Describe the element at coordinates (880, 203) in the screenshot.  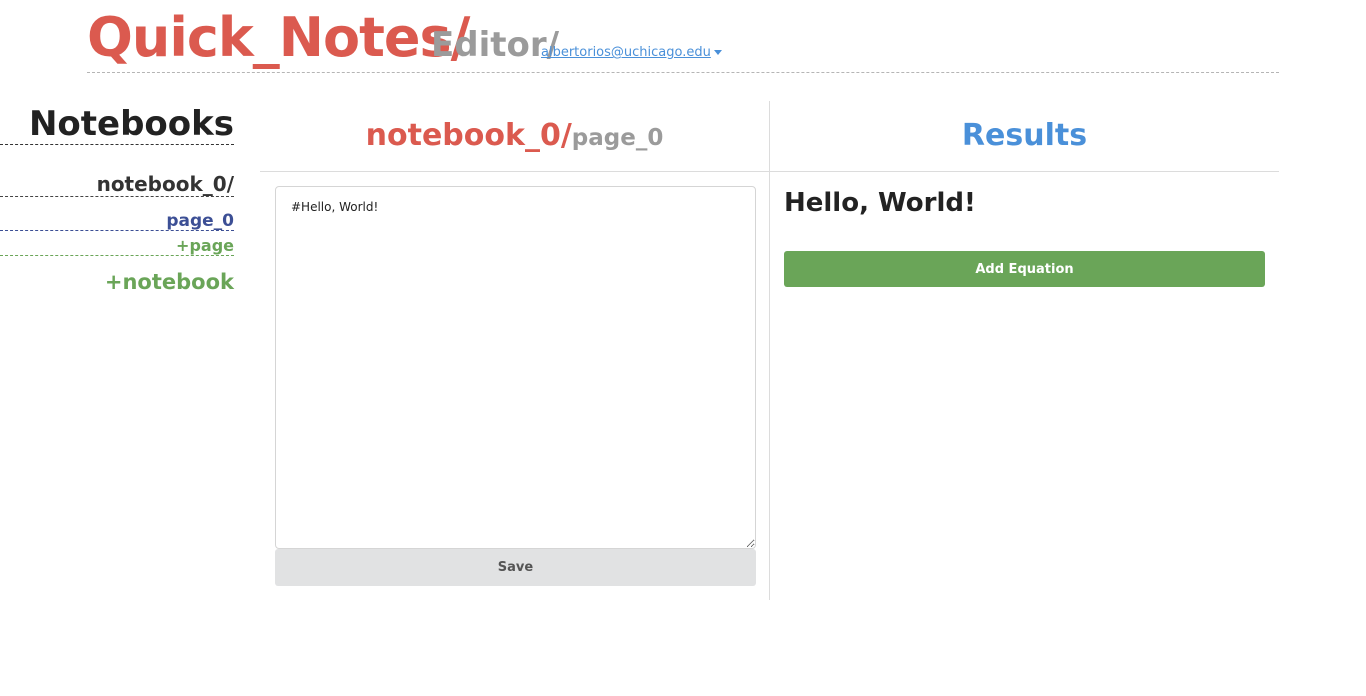
I see `rendered-heading: Hello, World!` at that location.